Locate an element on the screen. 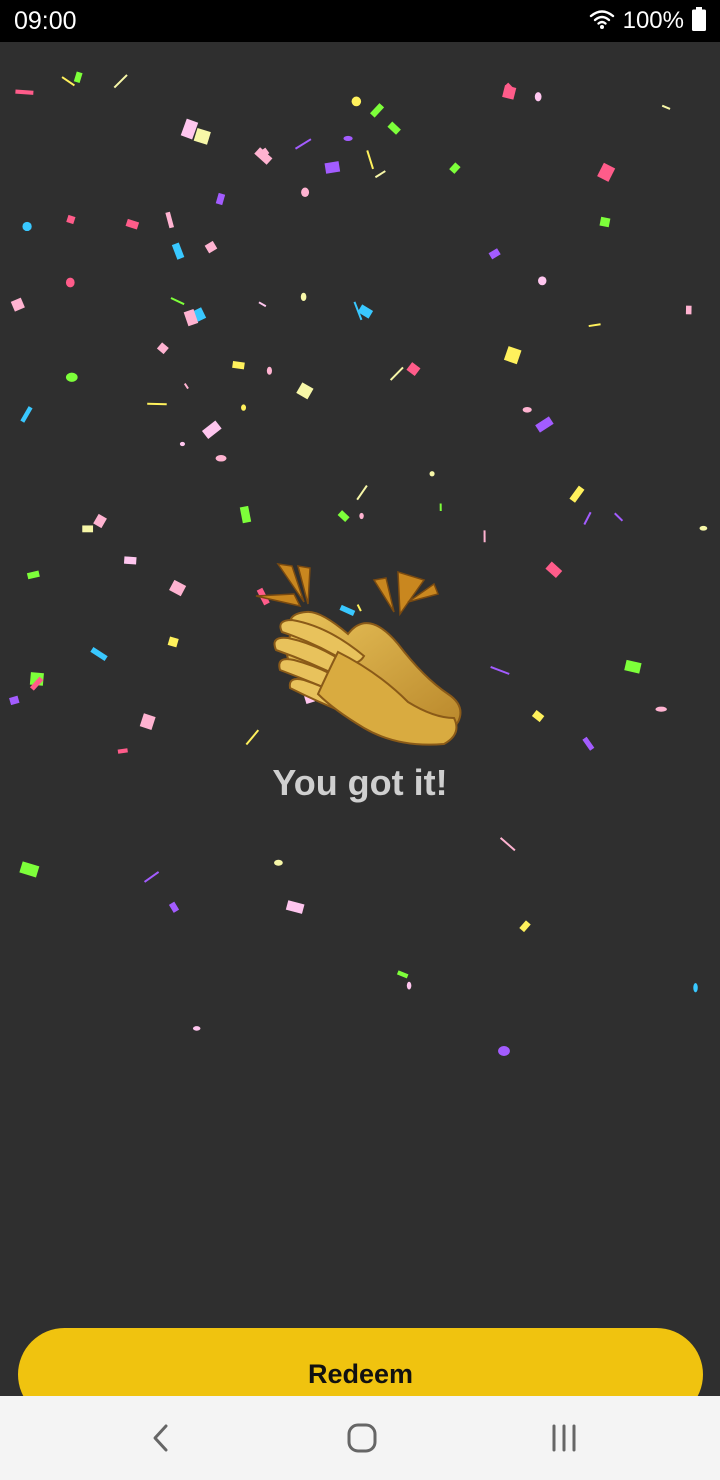  status-bar: 09:00 100% is located at coordinates (360, 21).